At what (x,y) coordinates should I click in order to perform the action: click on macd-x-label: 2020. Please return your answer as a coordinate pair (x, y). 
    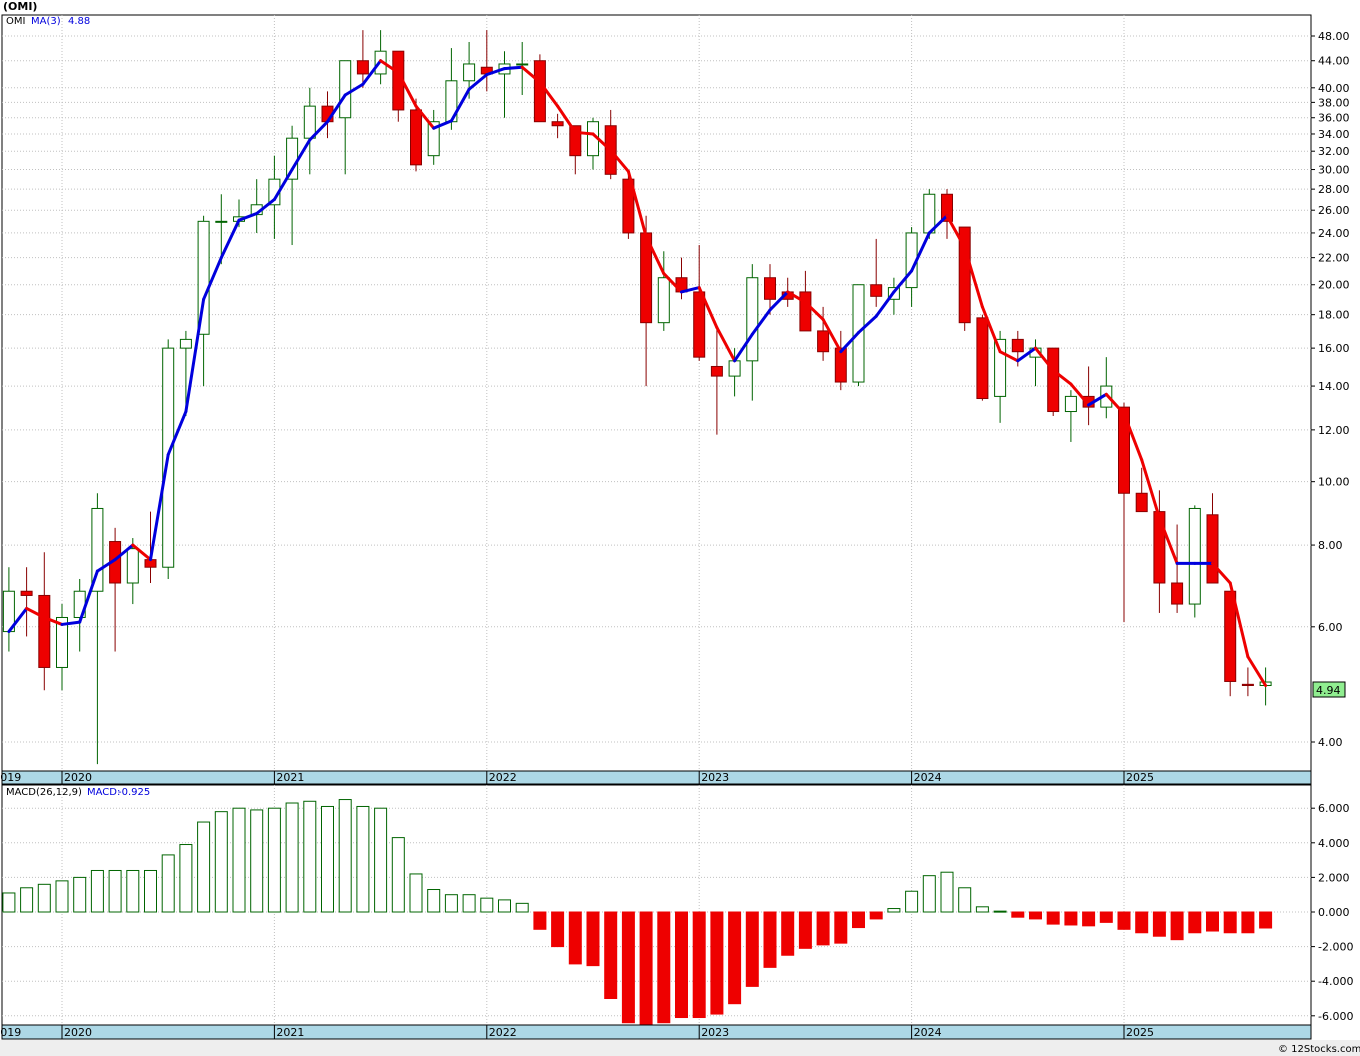
    Looking at the image, I should click on (78, 1032).